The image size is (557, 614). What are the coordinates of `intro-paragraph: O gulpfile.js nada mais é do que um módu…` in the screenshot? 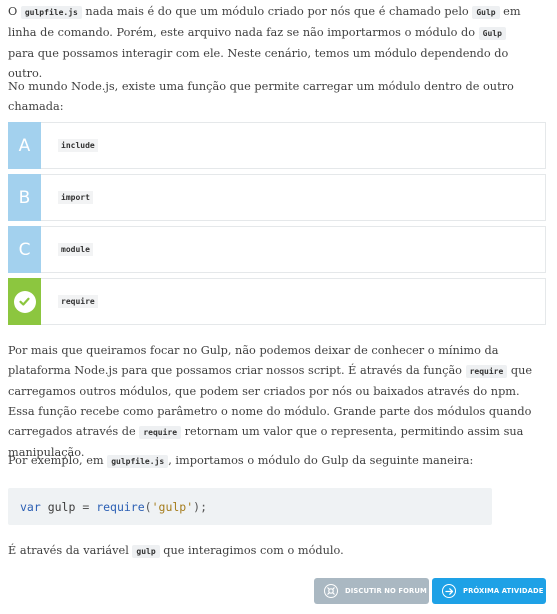 It's located at (264, 42).